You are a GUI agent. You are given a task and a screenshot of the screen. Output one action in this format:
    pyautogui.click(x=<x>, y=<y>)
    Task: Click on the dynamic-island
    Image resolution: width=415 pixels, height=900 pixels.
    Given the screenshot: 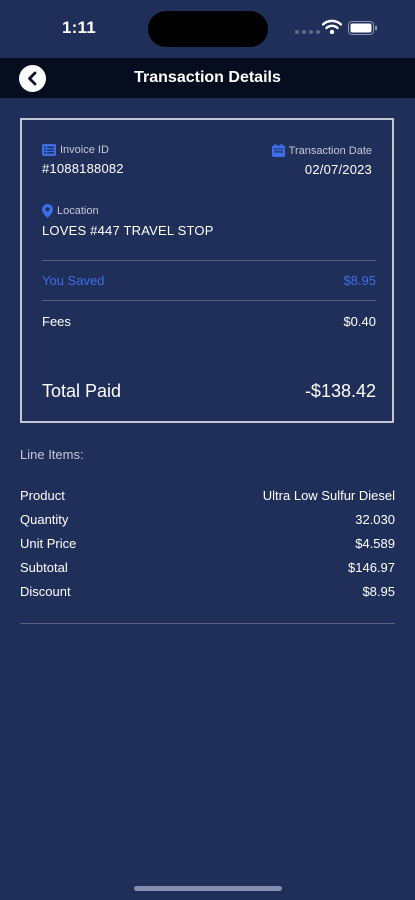 What is the action you would take?
    pyautogui.click(x=208, y=29)
    